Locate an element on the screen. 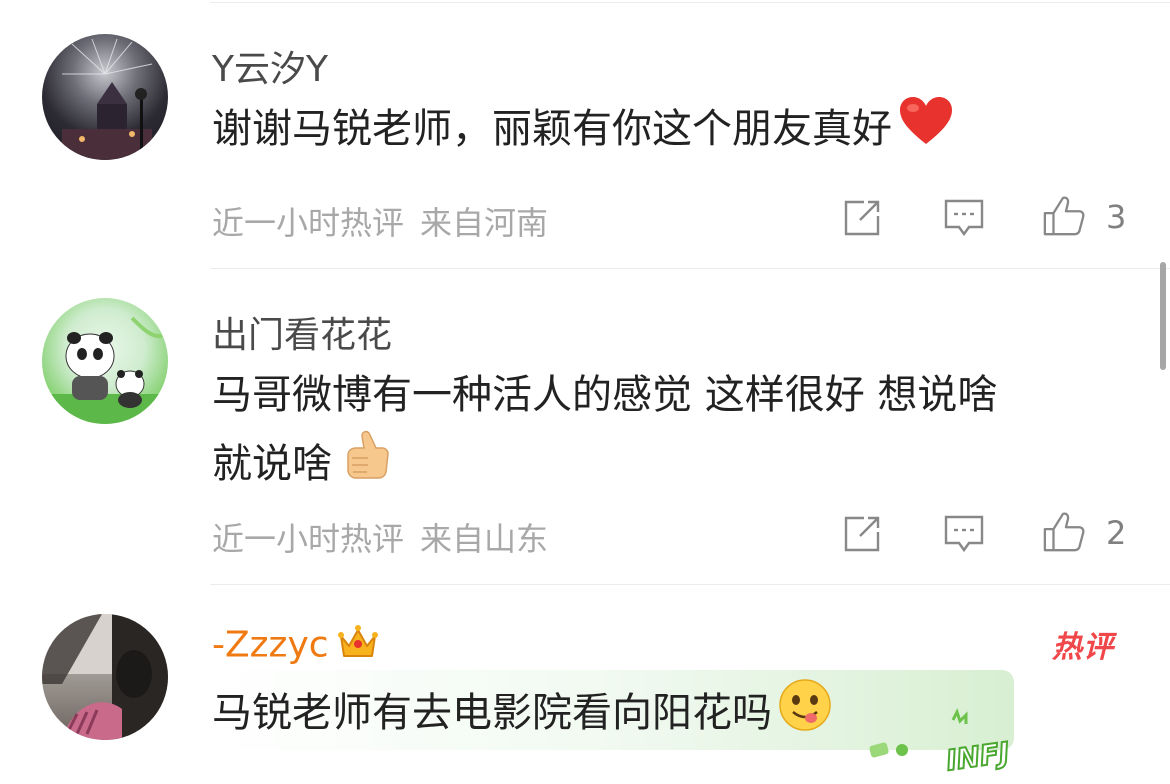 The image size is (1170, 784). red-heart-icon is located at coordinates (926, 131).